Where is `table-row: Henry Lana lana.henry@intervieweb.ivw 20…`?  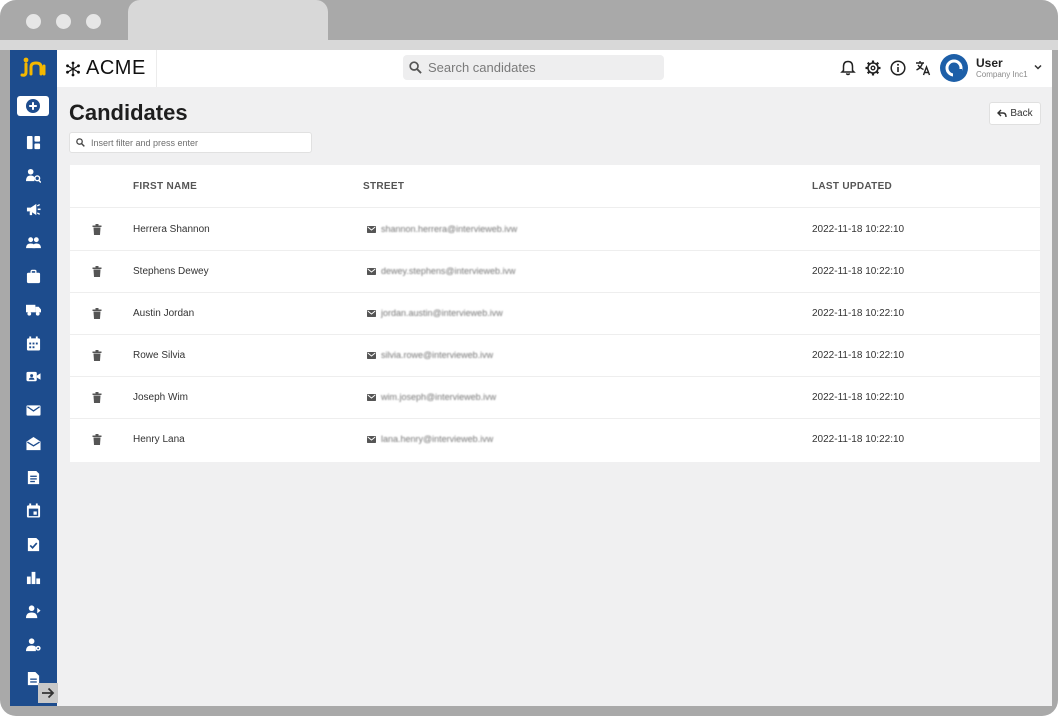 table-row: Henry Lana lana.henry@intervieweb.ivw 20… is located at coordinates (555, 440).